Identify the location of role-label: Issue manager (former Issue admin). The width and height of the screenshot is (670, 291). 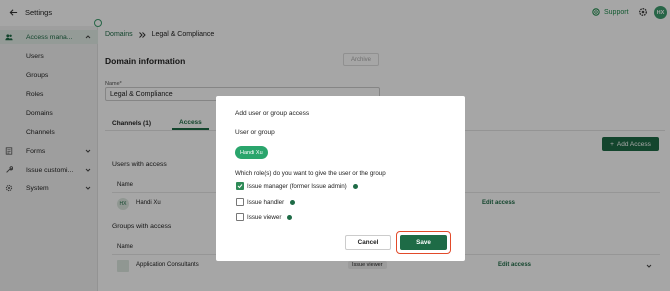
(297, 186).